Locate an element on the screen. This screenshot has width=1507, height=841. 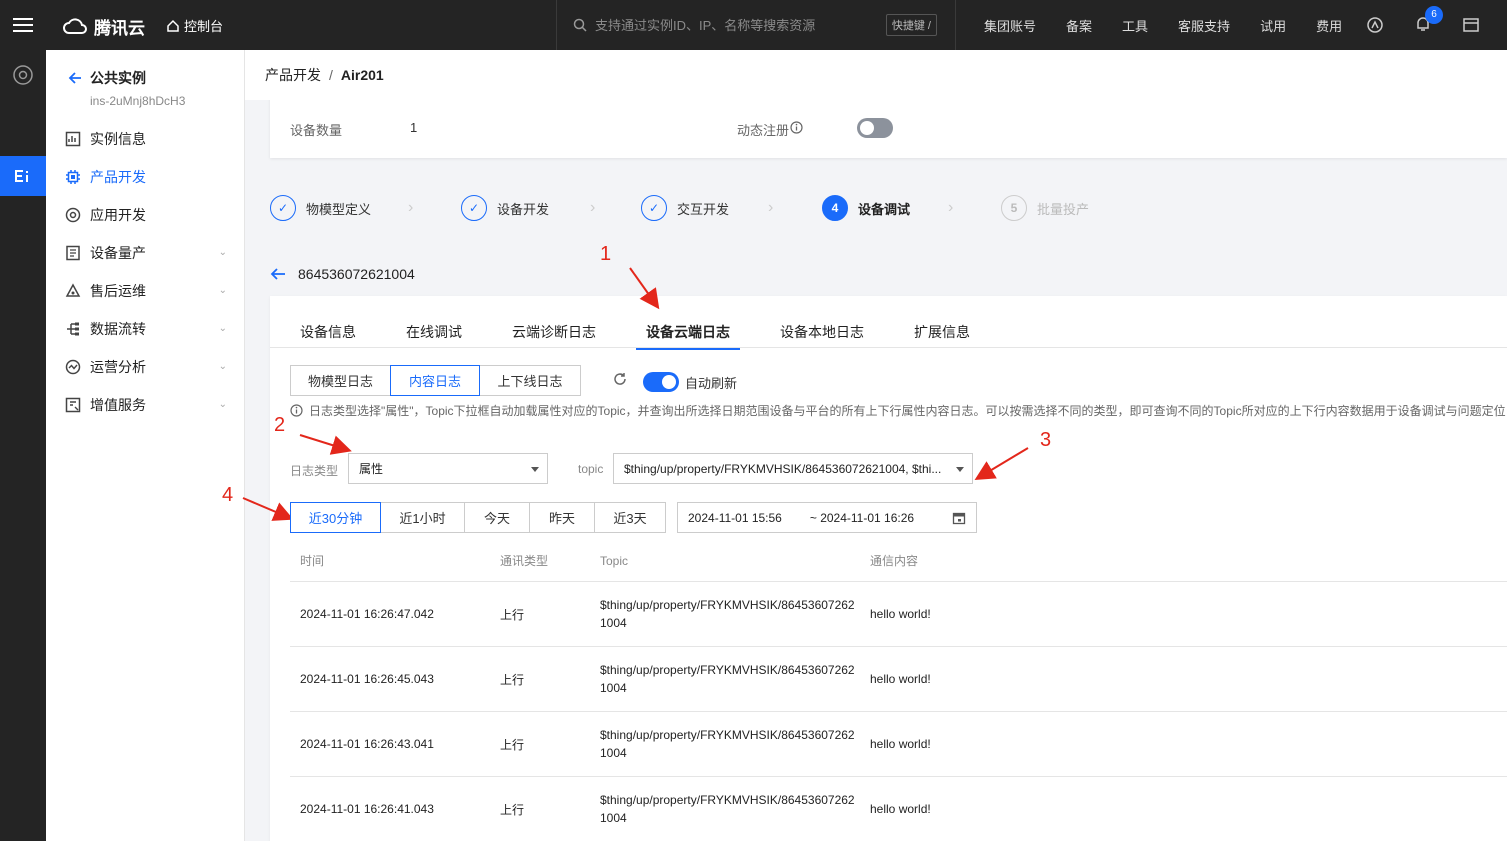
sidebar-item-value-added: 增值服务 ⌄ is located at coordinates (145, 405).